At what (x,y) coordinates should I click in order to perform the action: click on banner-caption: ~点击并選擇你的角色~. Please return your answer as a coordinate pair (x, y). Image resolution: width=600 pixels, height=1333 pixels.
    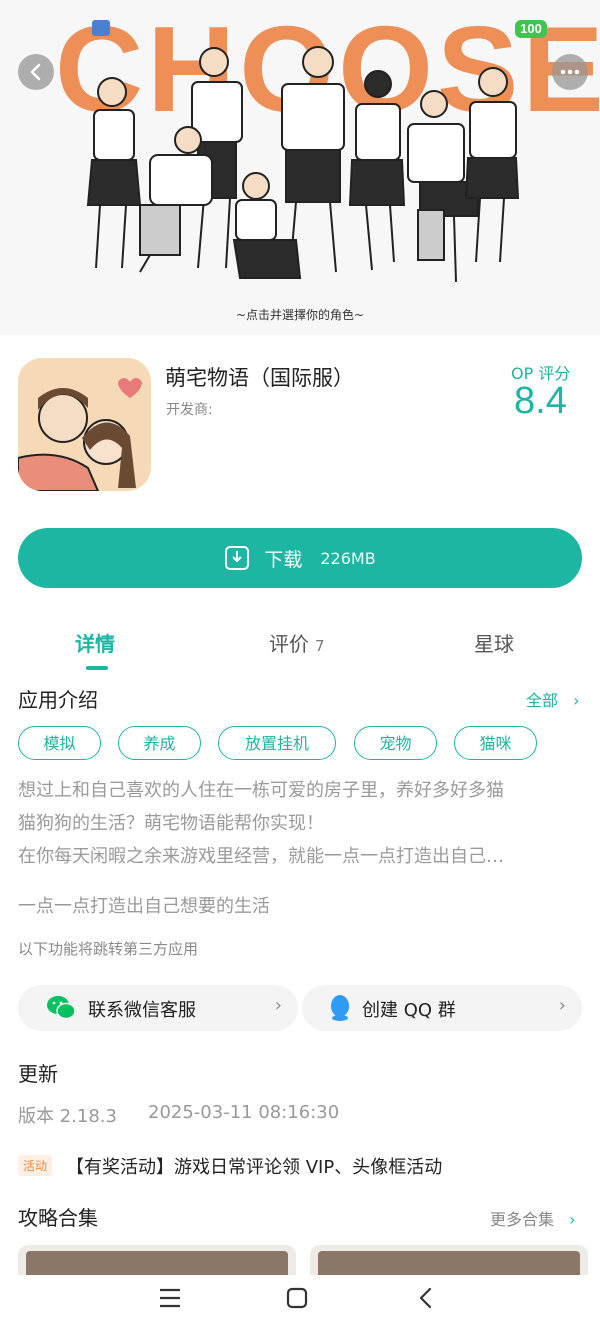
    Looking at the image, I should click on (300, 315).